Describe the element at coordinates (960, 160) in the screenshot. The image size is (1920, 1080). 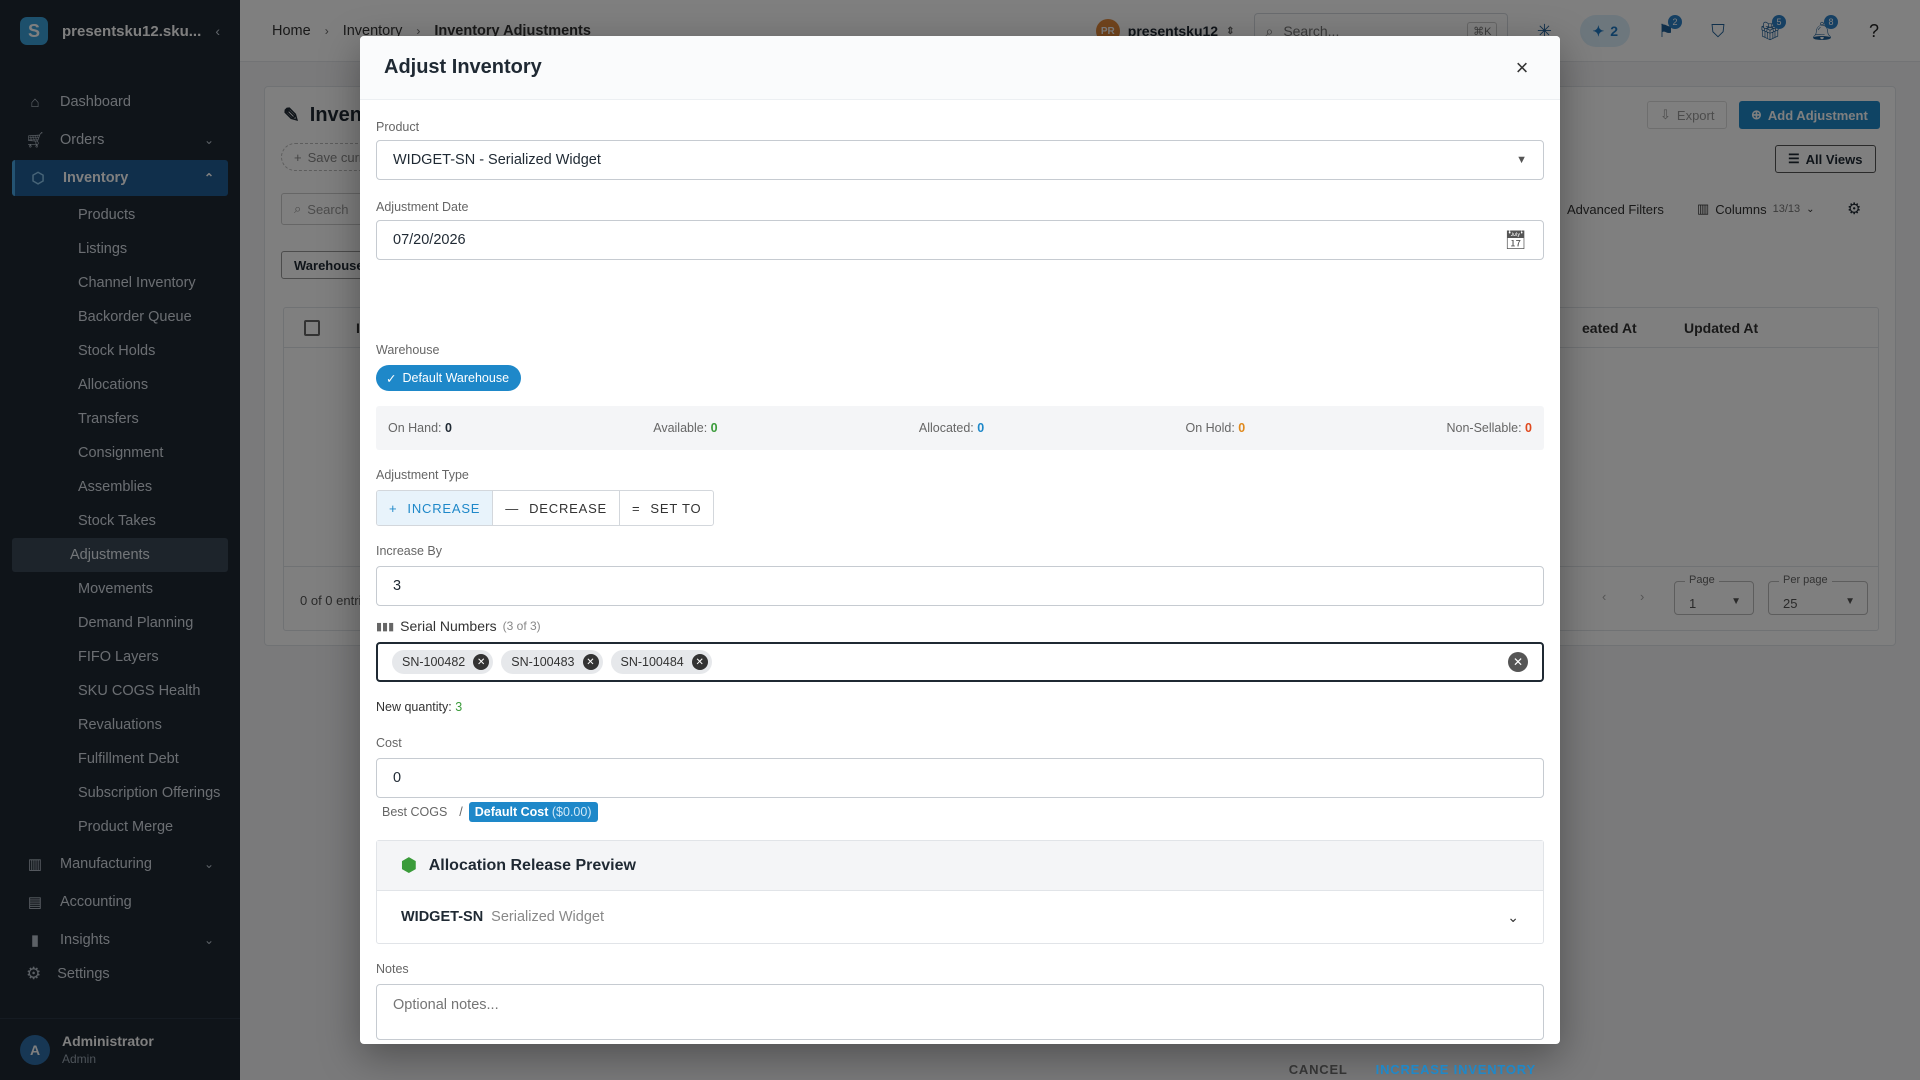
I see `product-select: WIDGET-SN - Serialized Widget ▼` at that location.